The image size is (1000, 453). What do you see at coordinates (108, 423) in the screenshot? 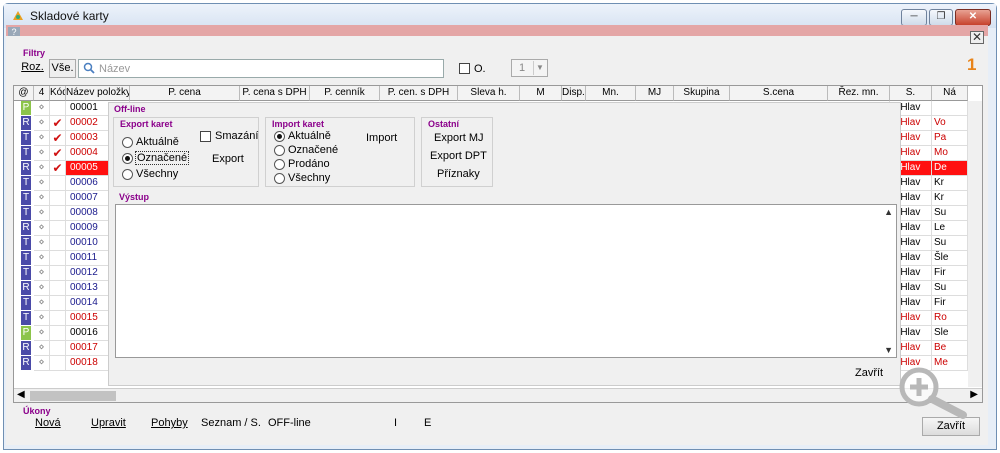
I see `edit-button: Upravit` at bounding box center [108, 423].